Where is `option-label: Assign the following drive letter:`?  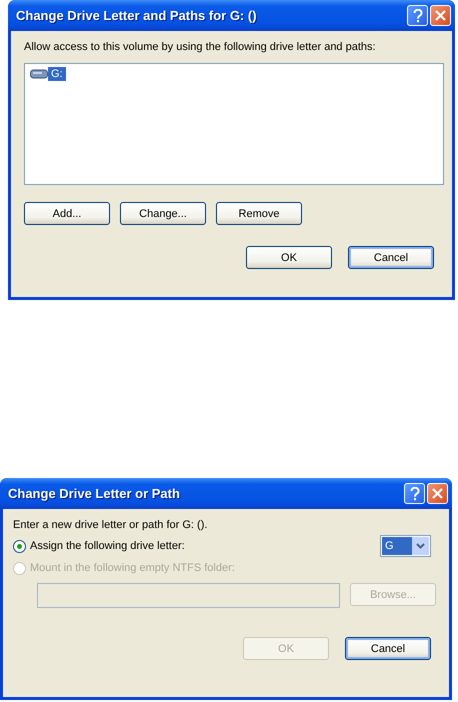
option-label: Assign the following drive letter: is located at coordinates (107, 546).